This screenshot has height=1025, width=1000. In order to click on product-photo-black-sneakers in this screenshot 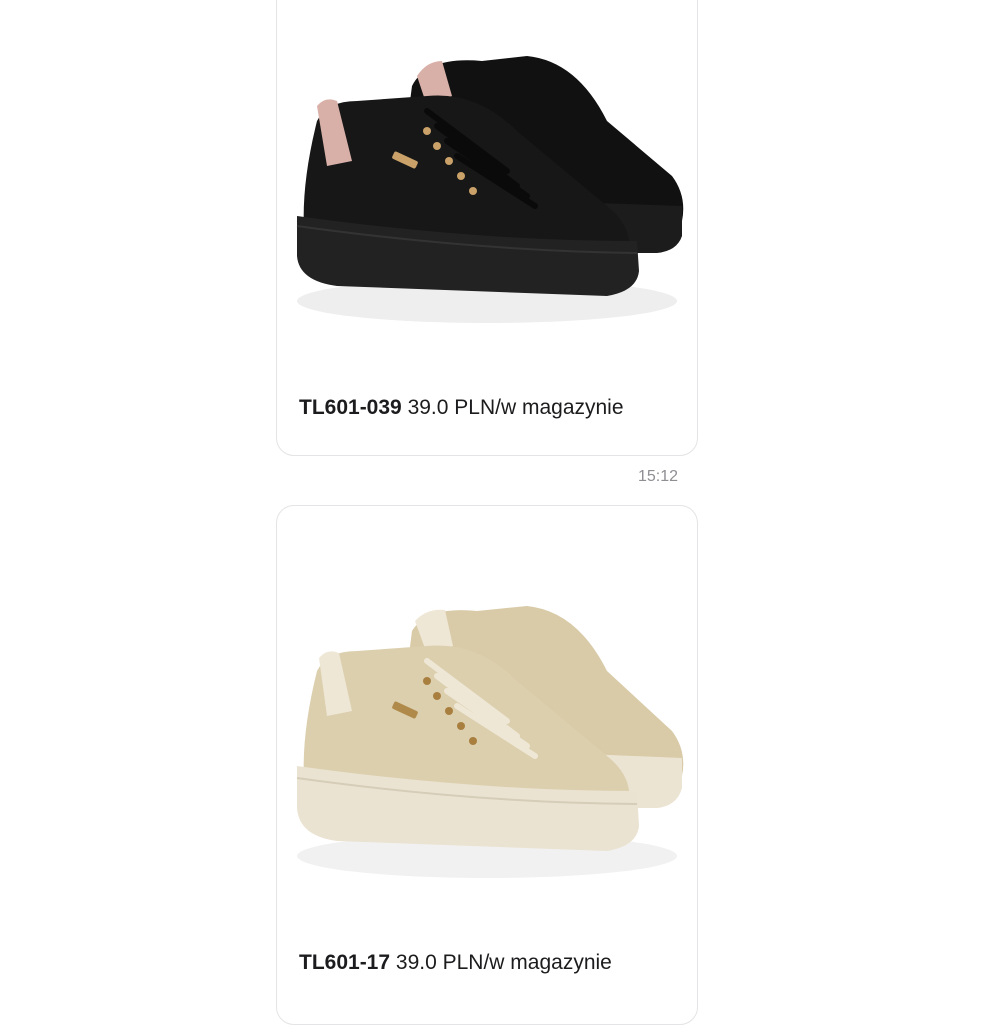, I will do `click(487, 177)`.